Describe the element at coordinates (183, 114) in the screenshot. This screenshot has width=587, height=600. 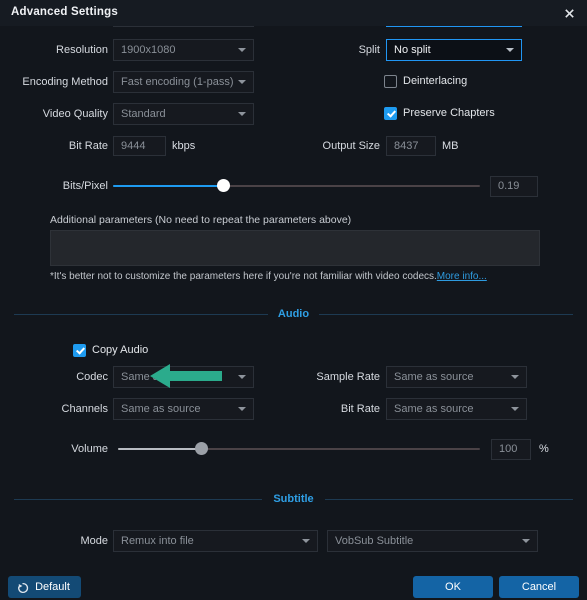
I see `video-quality-dropdown: Standard` at that location.